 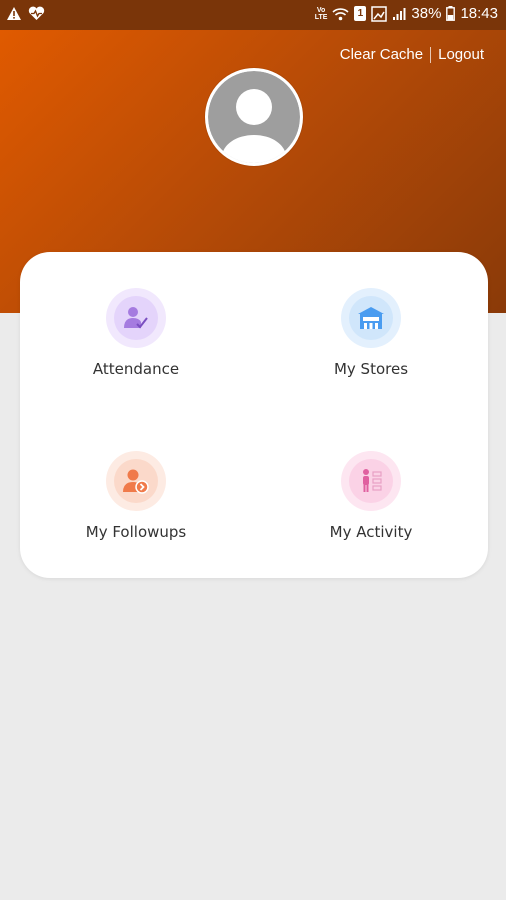 What do you see at coordinates (461, 54) in the screenshot?
I see `logout-link: Logout` at bounding box center [461, 54].